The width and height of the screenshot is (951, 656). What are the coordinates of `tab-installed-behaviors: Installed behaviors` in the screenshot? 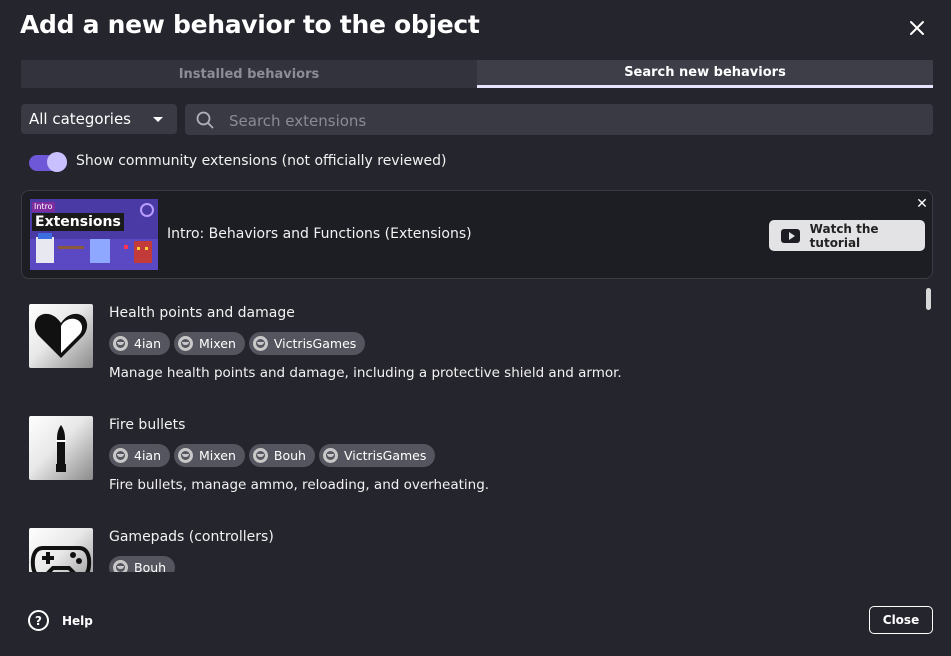 It's located at (249, 74).